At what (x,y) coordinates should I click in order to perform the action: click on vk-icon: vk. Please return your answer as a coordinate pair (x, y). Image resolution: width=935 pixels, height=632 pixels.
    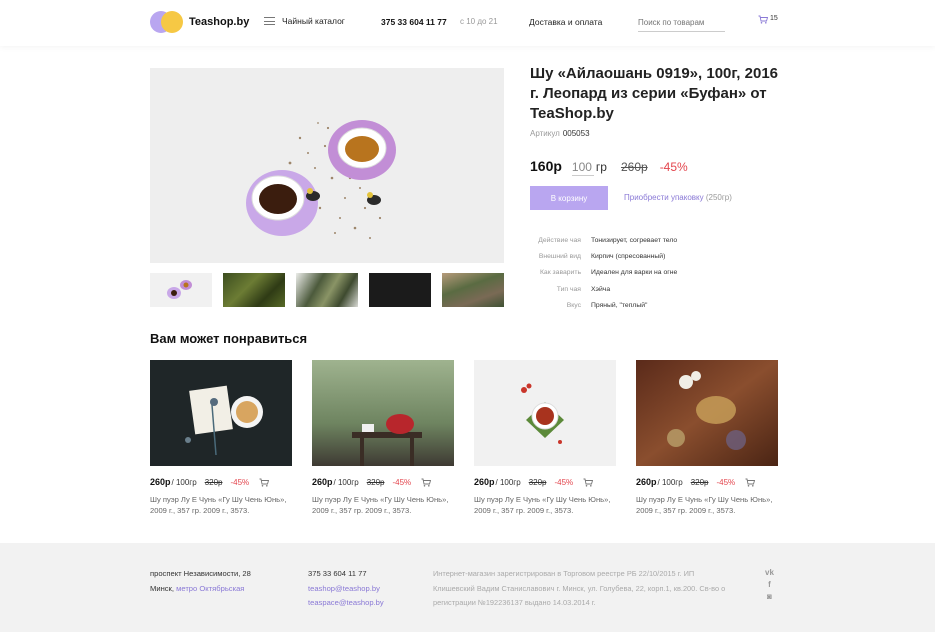
    Looking at the image, I should click on (769, 572).